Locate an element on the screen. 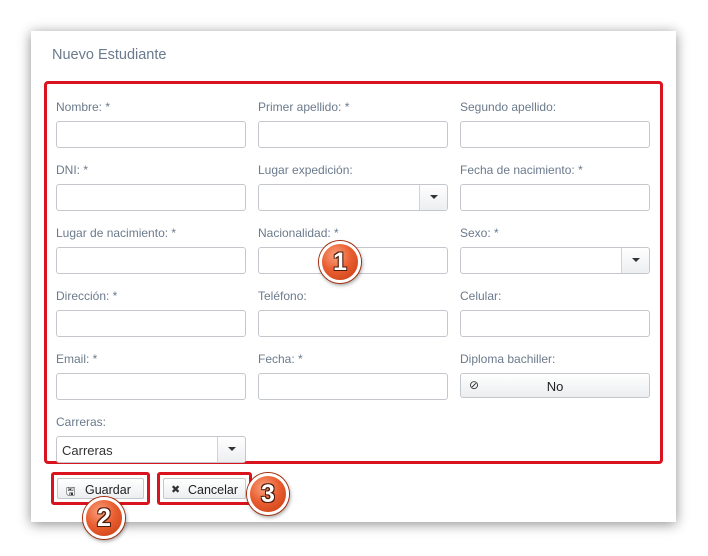 This screenshot has height=556, width=708. diploma-bachiller-toggle: ⊘ No is located at coordinates (555, 385).